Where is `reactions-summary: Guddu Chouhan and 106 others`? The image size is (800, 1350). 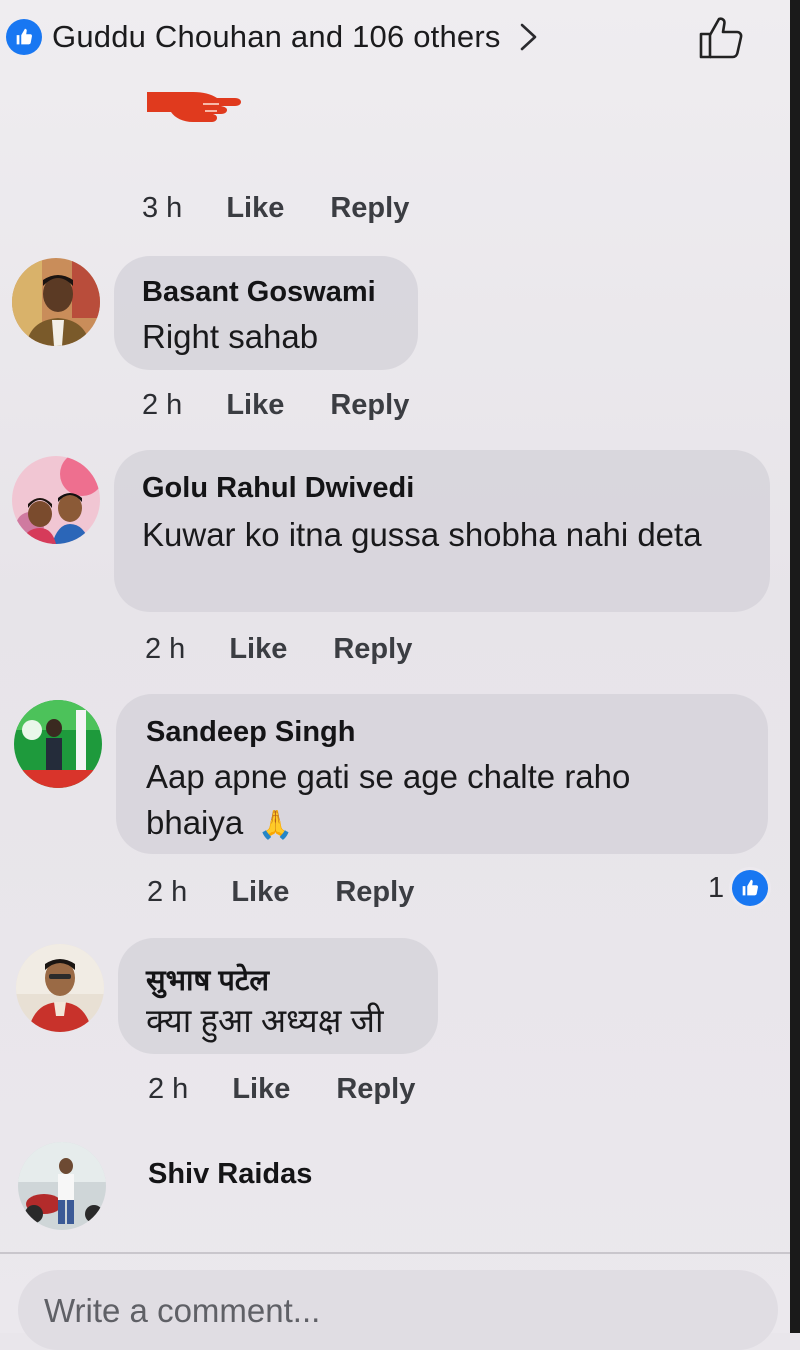 reactions-summary: Guddu Chouhan and 106 others is located at coordinates (396, 37).